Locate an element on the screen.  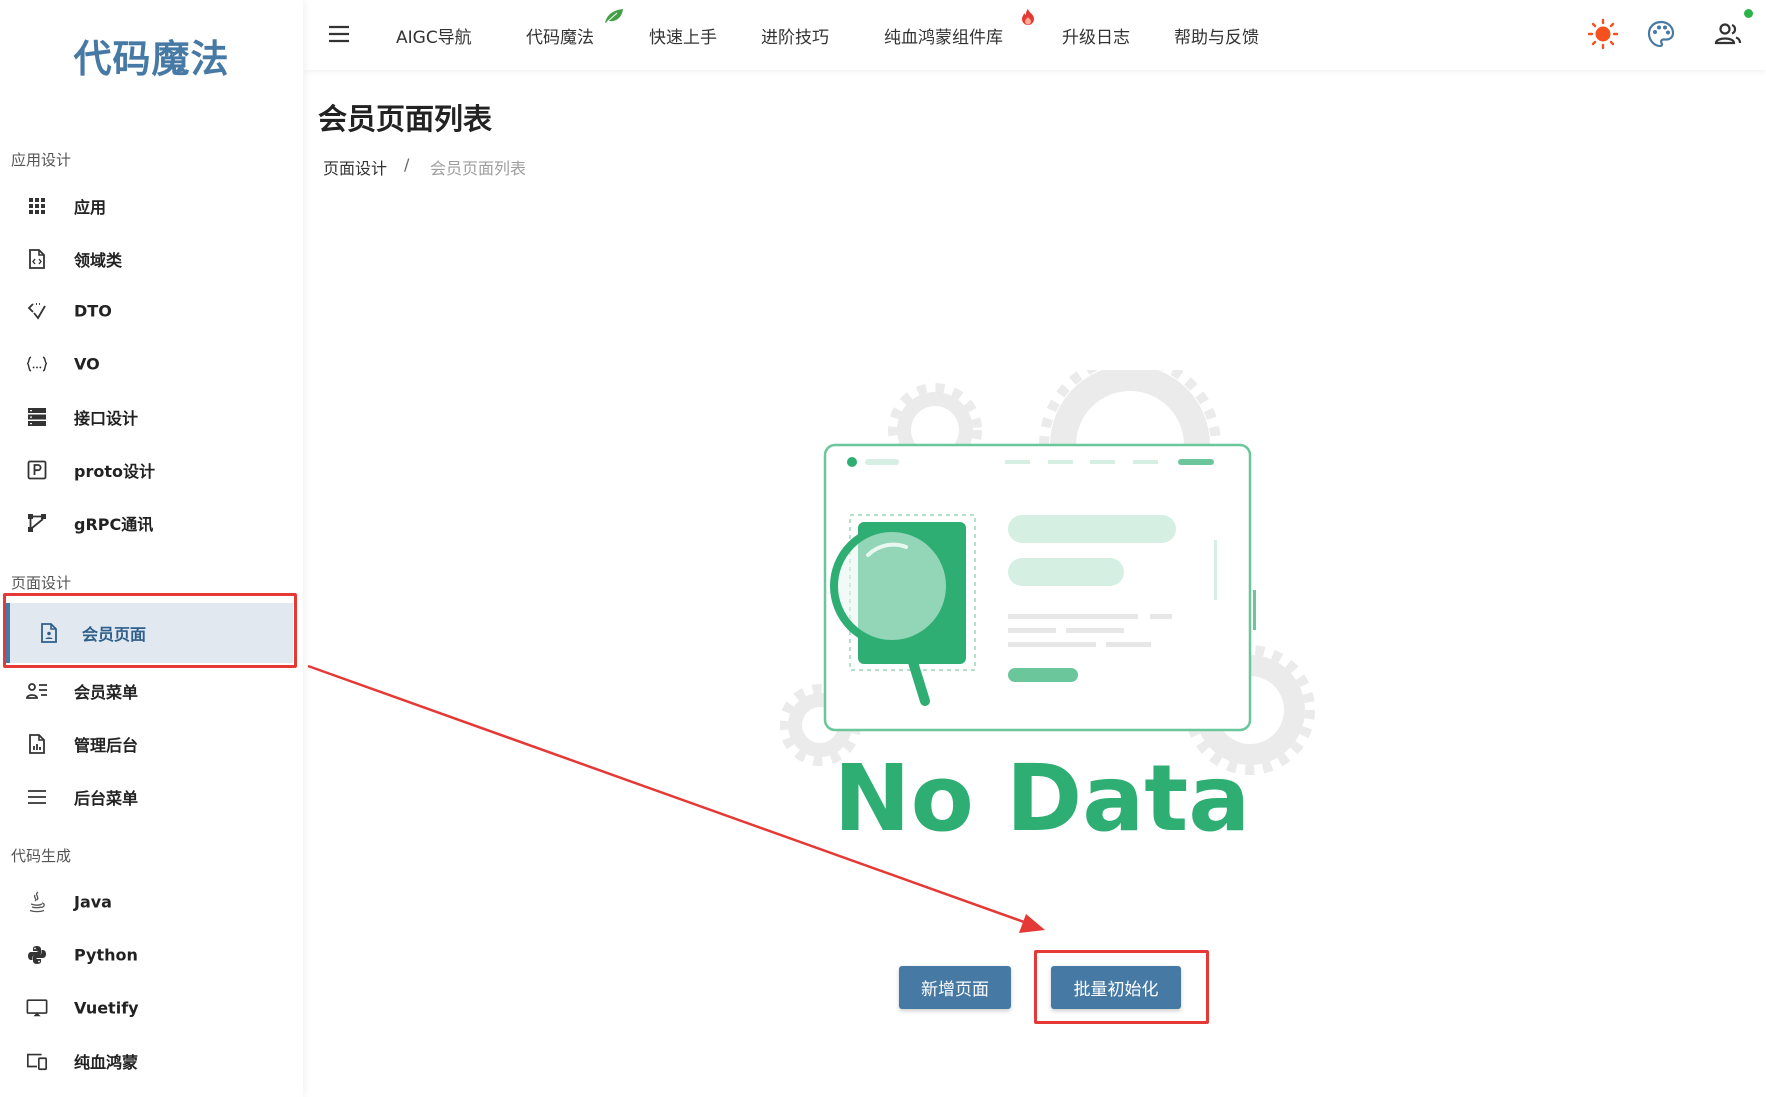
nav-harmony-components: 纯血鸿蒙组件库 is located at coordinates (943, 35).